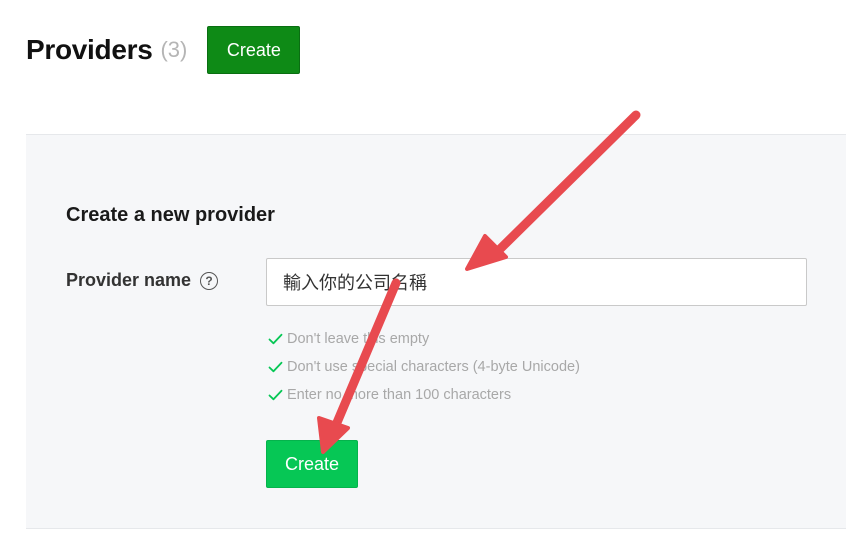  What do you see at coordinates (358, 339) in the screenshot?
I see `validation-rule-text: Don't leave this empty` at bounding box center [358, 339].